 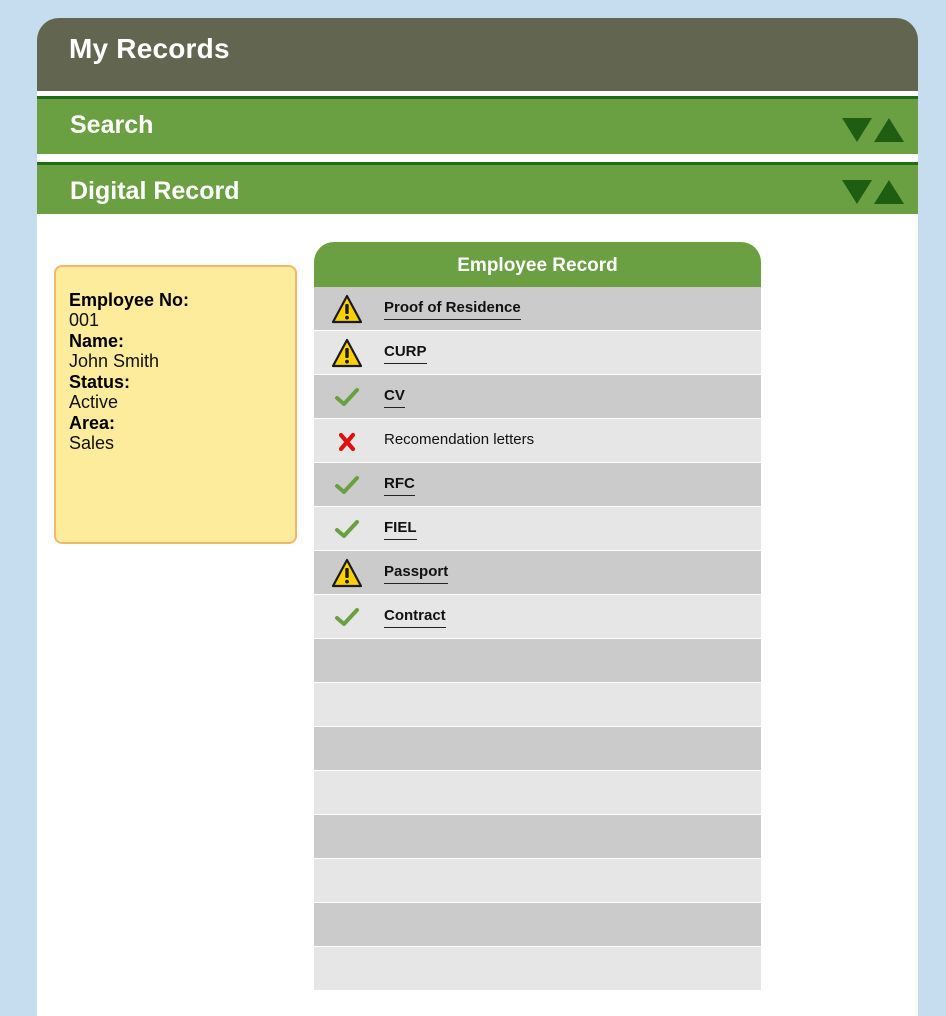 I want to click on record-row: CURP, so click(x=537, y=353).